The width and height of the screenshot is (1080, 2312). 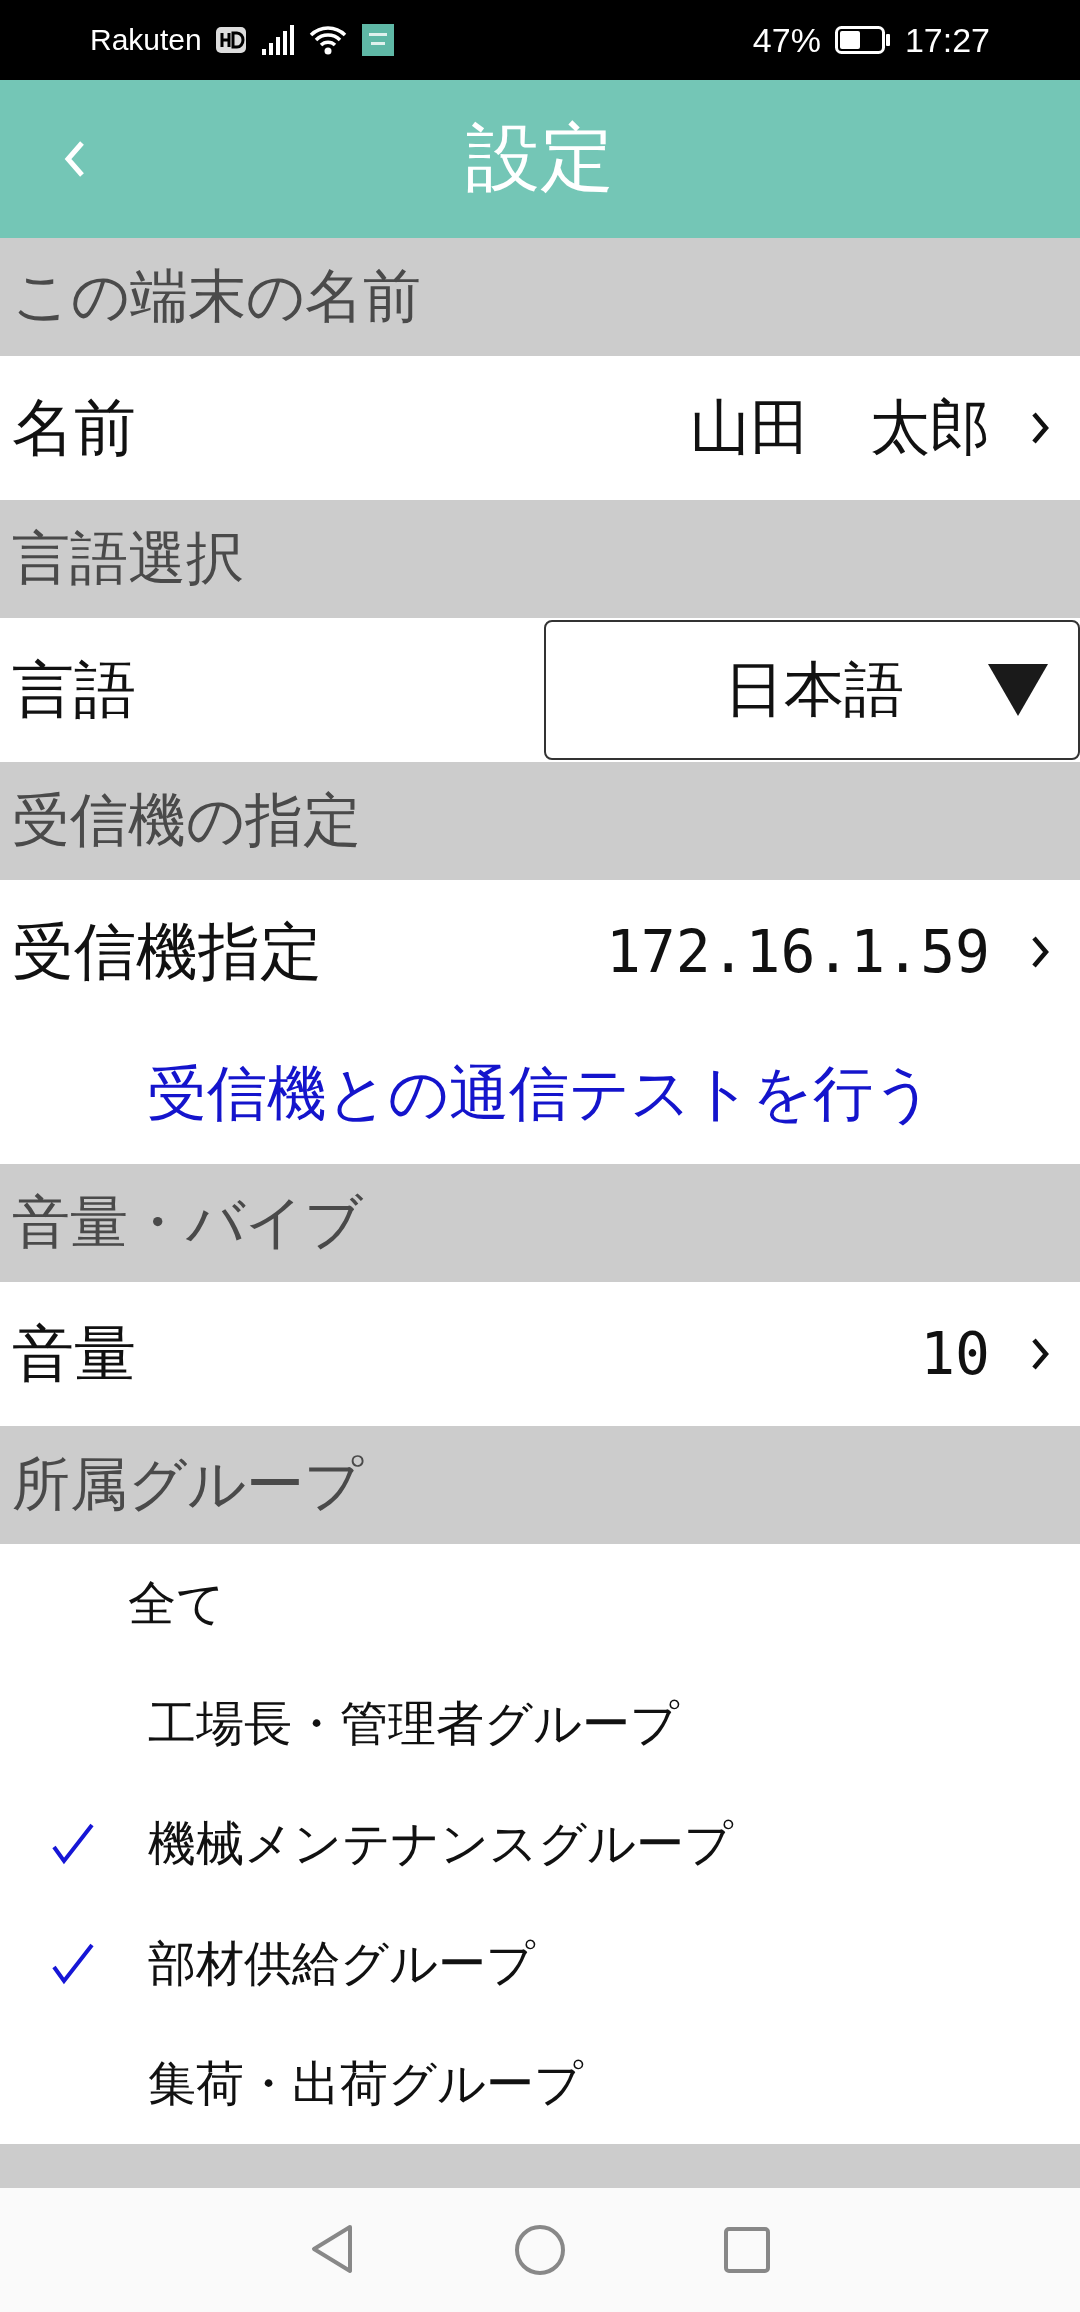 What do you see at coordinates (540, 2084) in the screenshot?
I see `group-item: 集荷・出荷グループ` at bounding box center [540, 2084].